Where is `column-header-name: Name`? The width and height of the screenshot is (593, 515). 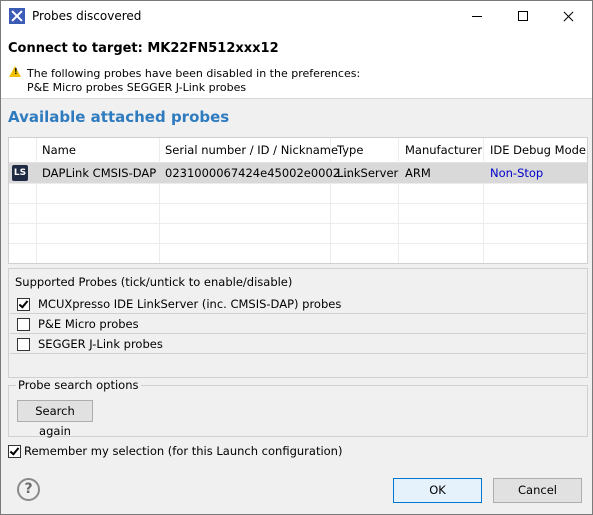
column-header-name: Name is located at coordinates (59, 150).